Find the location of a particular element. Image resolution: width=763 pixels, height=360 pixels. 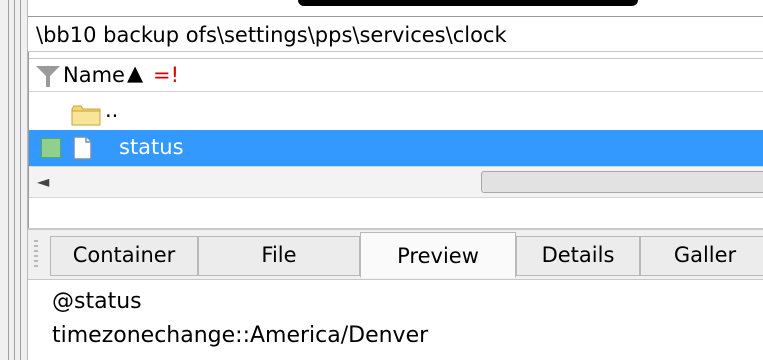

tab-container: Container is located at coordinates (124, 256).